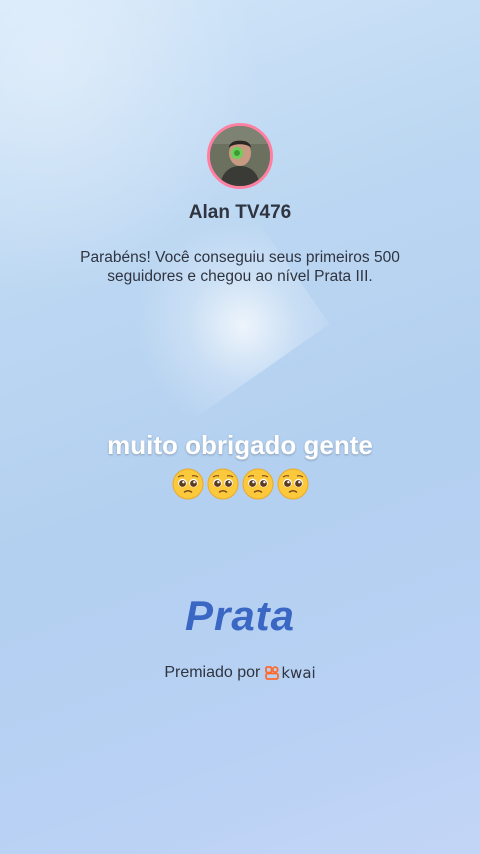 This screenshot has height=854, width=480. Describe the element at coordinates (240, 445) in the screenshot. I see `video-caption: muito obrigado gente` at that location.